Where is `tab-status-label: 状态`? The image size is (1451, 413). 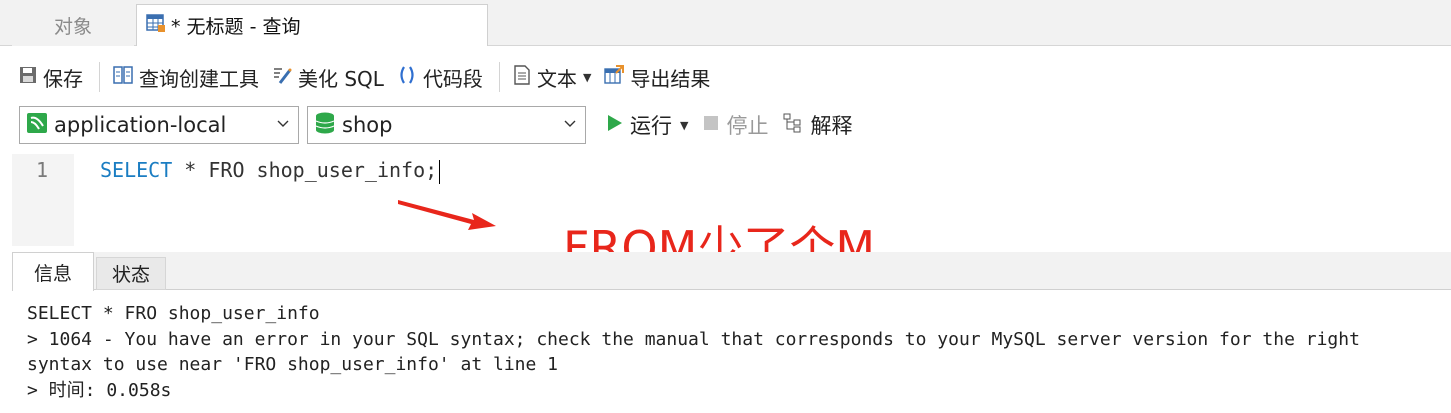 tab-status-label: 状态 is located at coordinates (130, 275).